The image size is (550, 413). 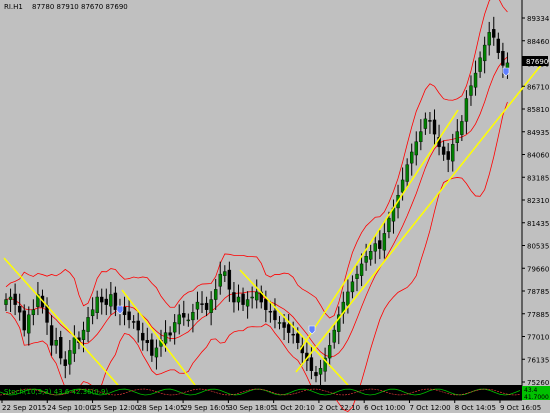 I want to click on time-label: 24 Sep 10:00, so click(x=70, y=408).